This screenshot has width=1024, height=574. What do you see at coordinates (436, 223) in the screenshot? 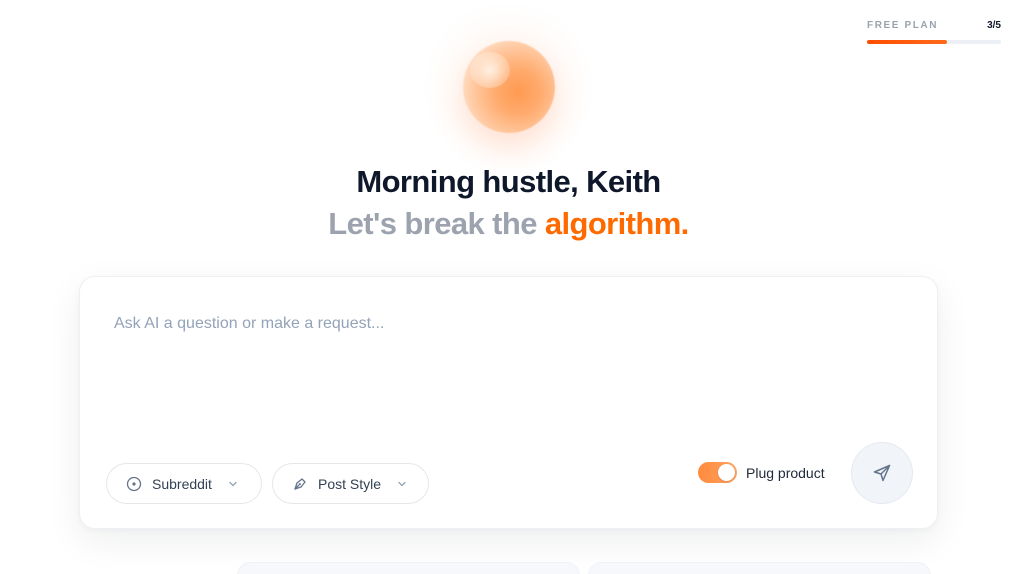
I see `tagline-prefix: Let's break the` at bounding box center [436, 223].